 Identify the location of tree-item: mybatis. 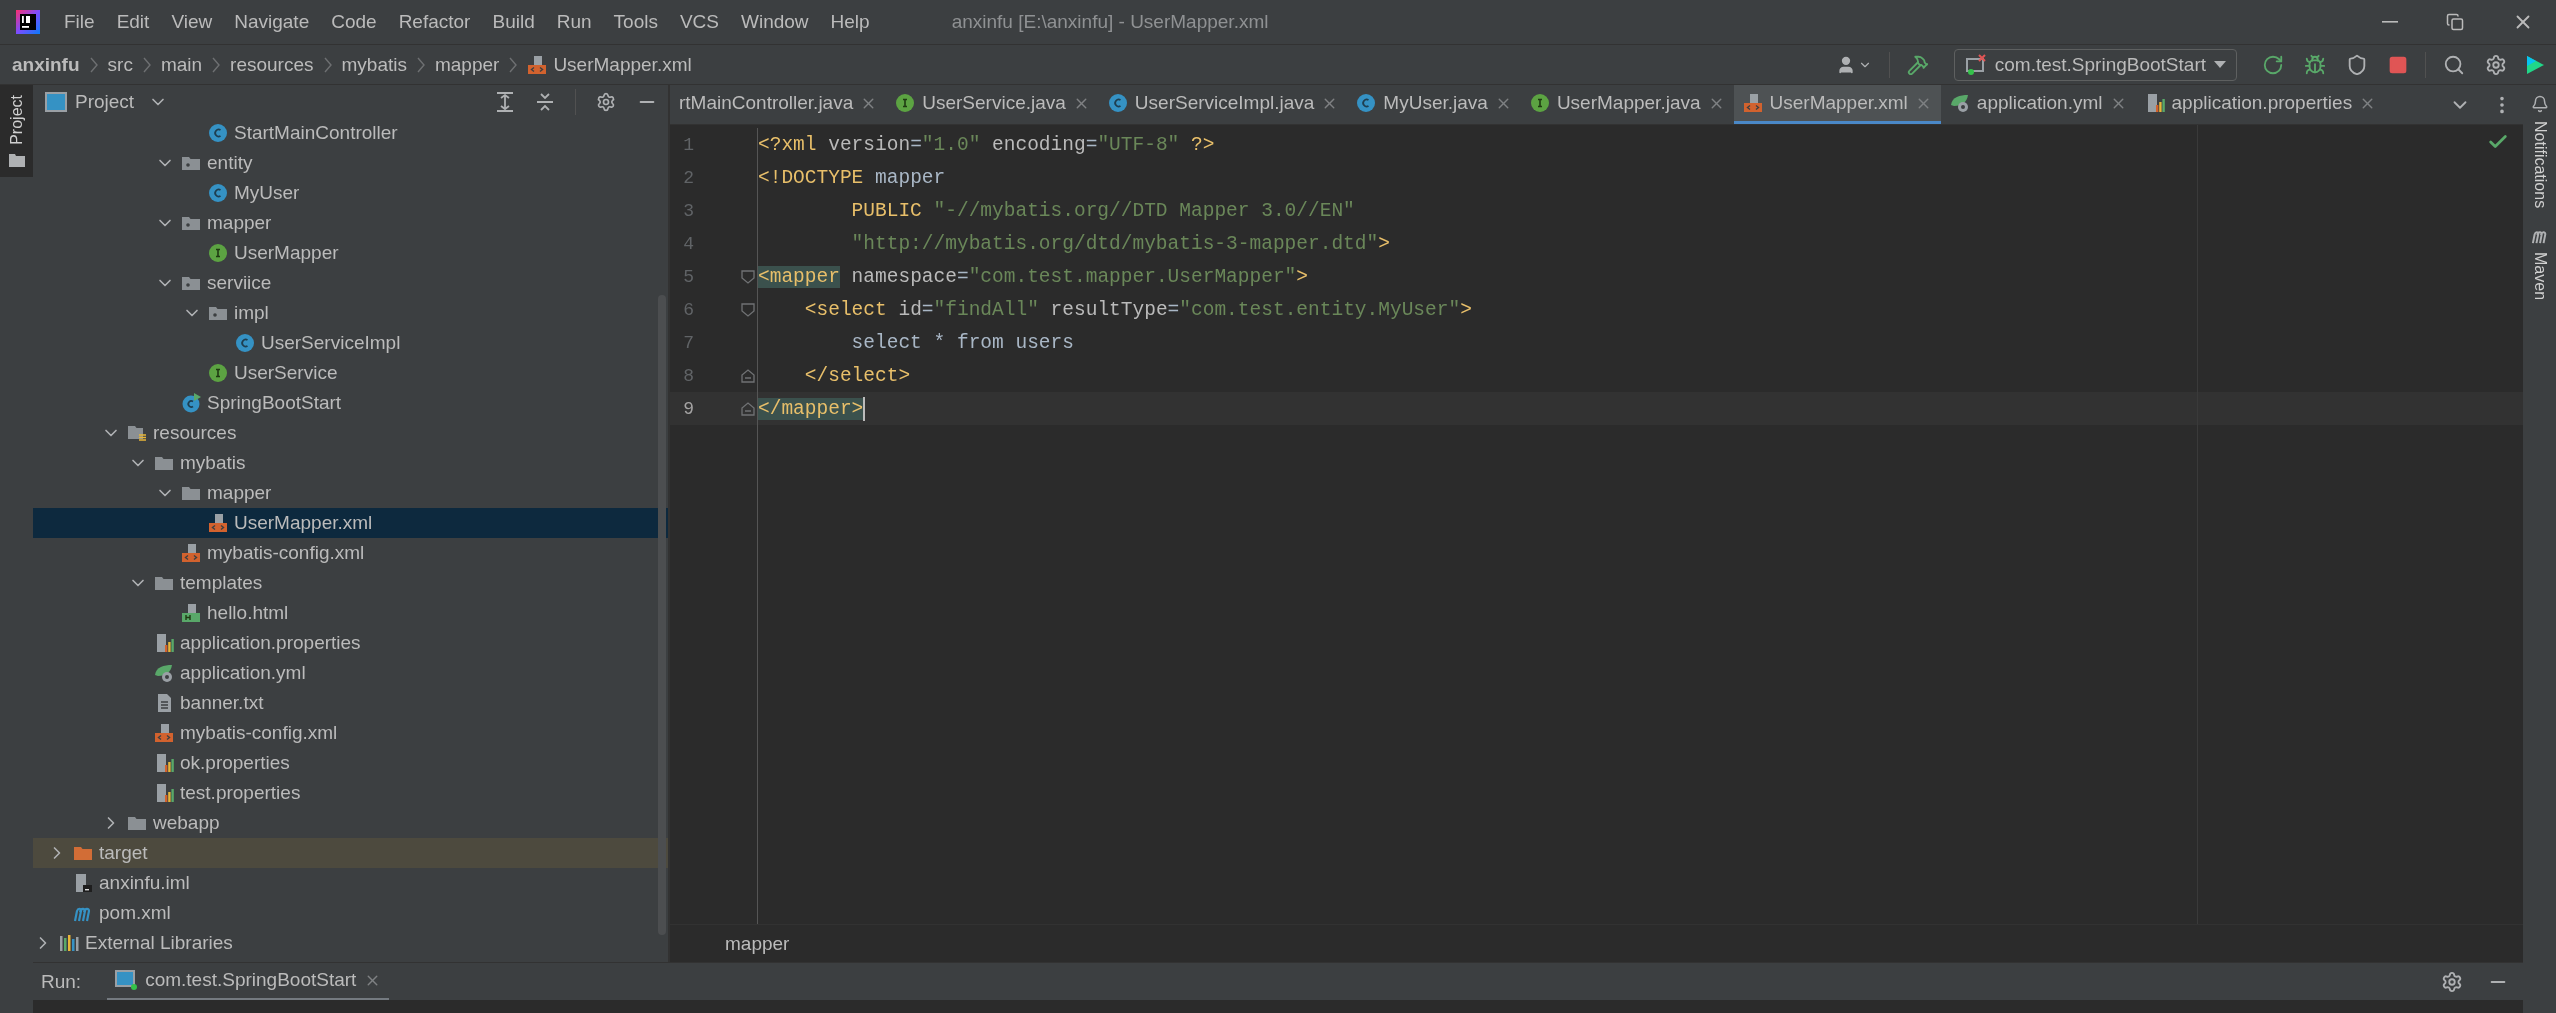
(350, 463).